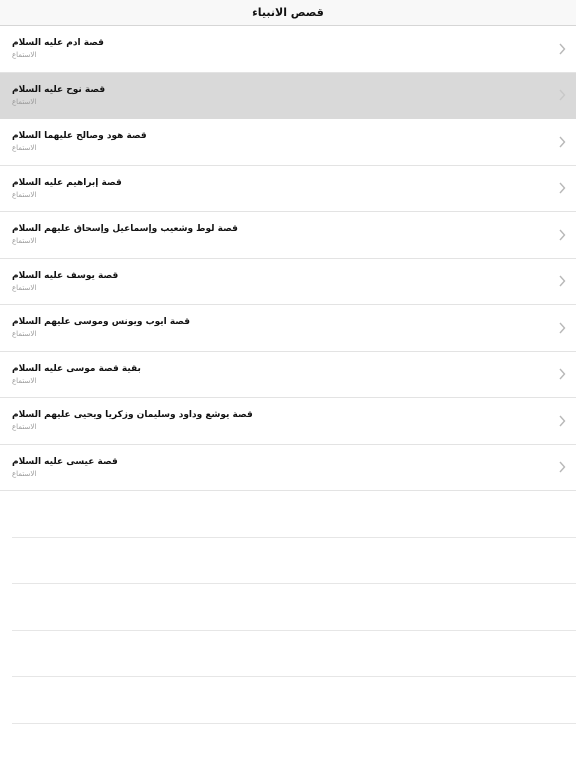  I want to click on page-title: قصص الانبياء, so click(288, 12).